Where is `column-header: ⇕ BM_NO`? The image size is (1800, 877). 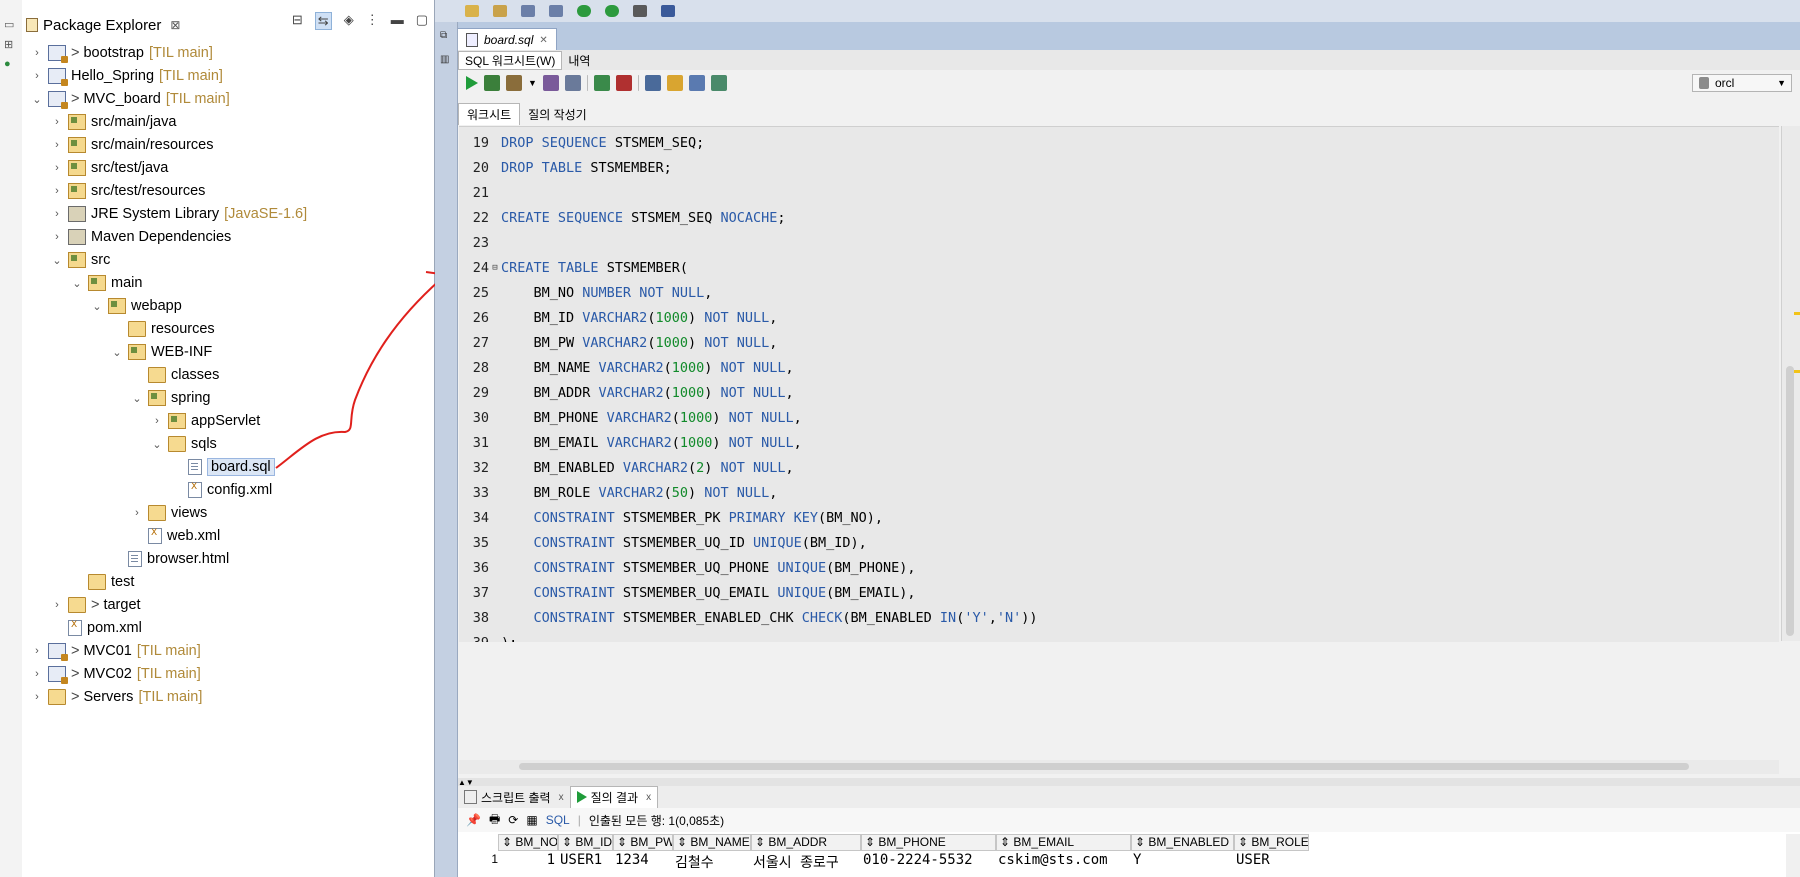 column-header: ⇕ BM_NO is located at coordinates (528, 842).